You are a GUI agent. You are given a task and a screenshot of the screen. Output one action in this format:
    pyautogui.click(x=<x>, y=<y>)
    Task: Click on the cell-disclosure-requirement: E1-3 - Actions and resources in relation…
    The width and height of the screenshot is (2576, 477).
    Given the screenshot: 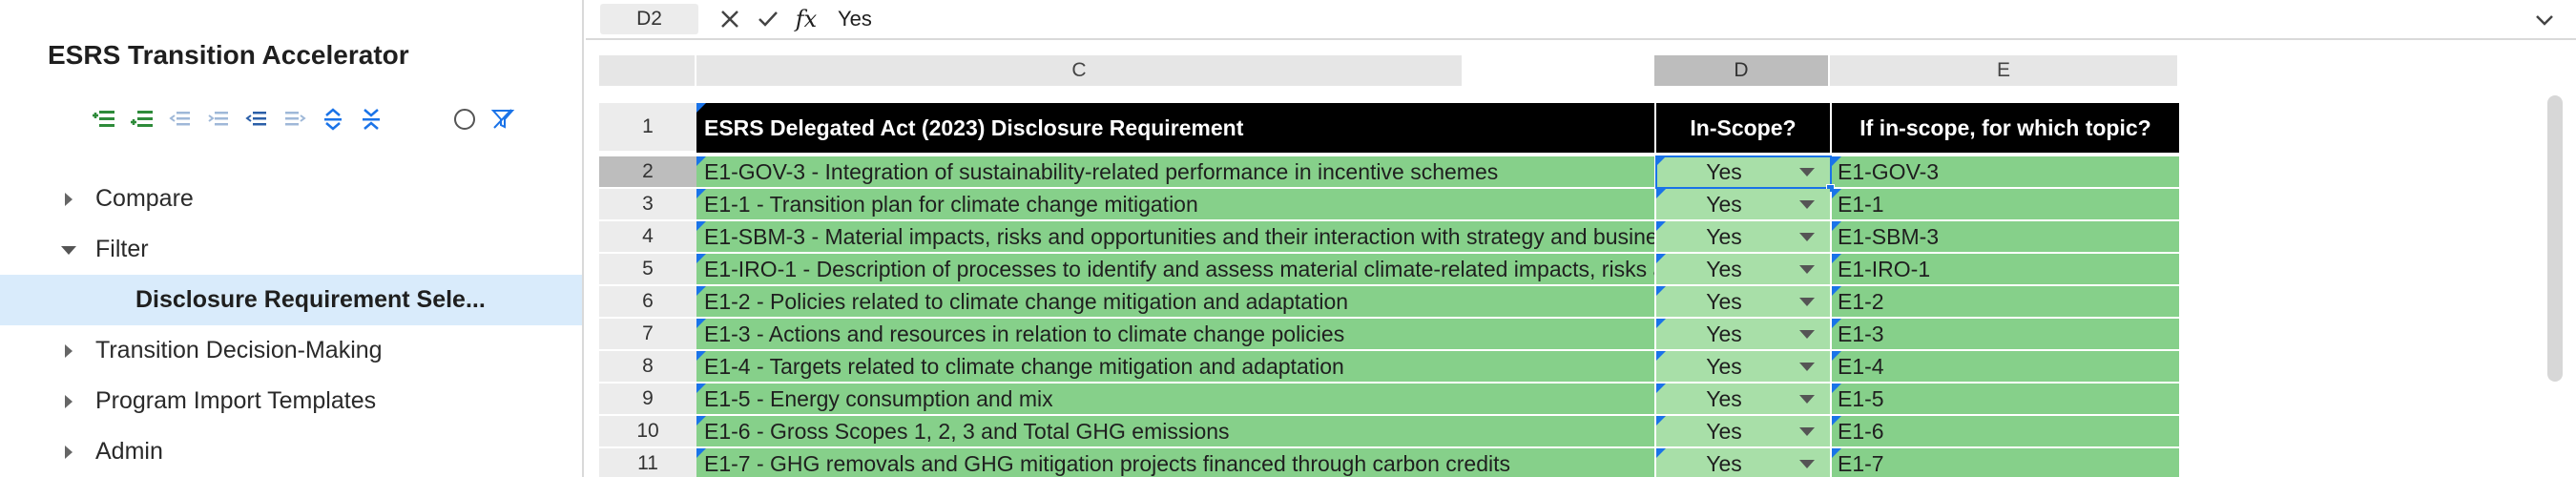 What is the action you would take?
    pyautogui.click(x=1175, y=335)
    